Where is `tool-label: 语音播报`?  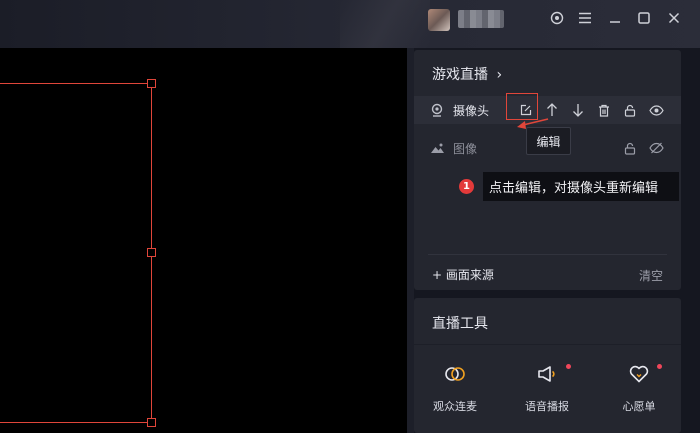
tool-label: 语音播报 is located at coordinates (547, 406).